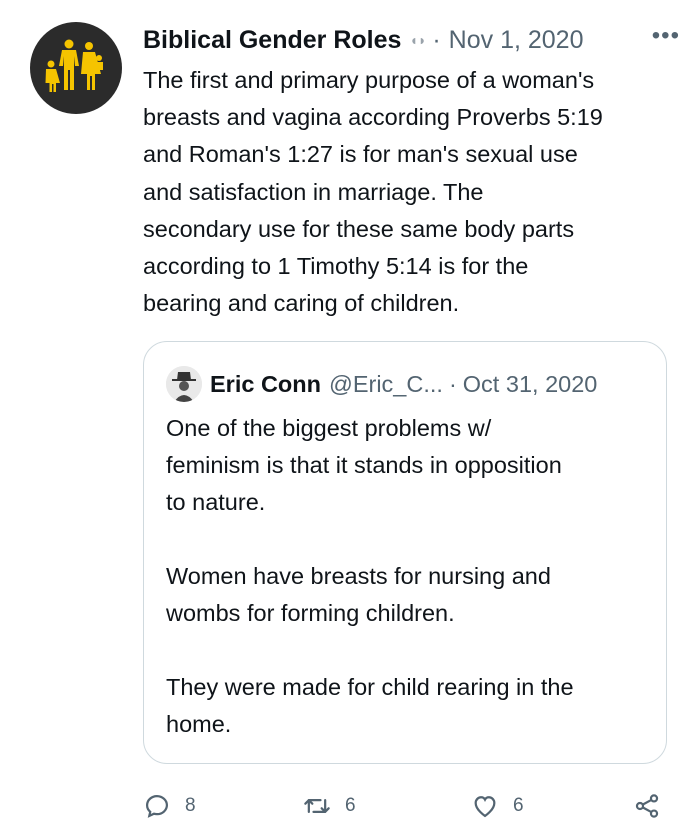 This screenshot has height=836, width=700. I want to click on retweet-icon, so click(317, 806).